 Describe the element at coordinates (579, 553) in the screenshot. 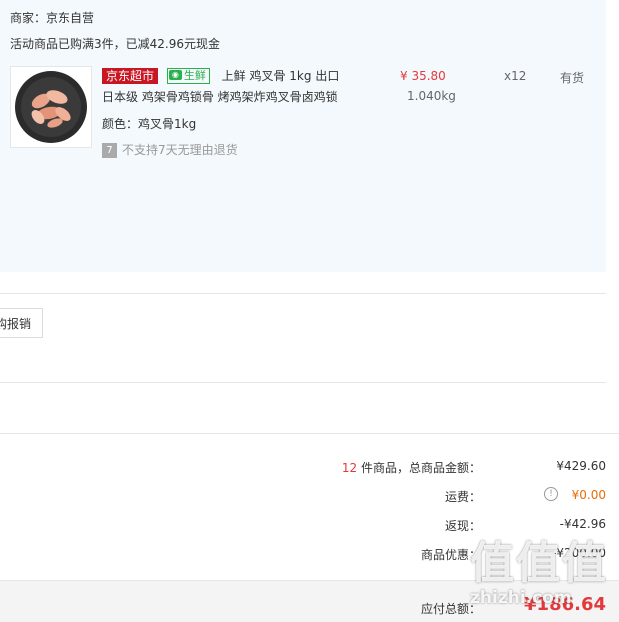

I see `discount-amount: -¥200.00` at that location.